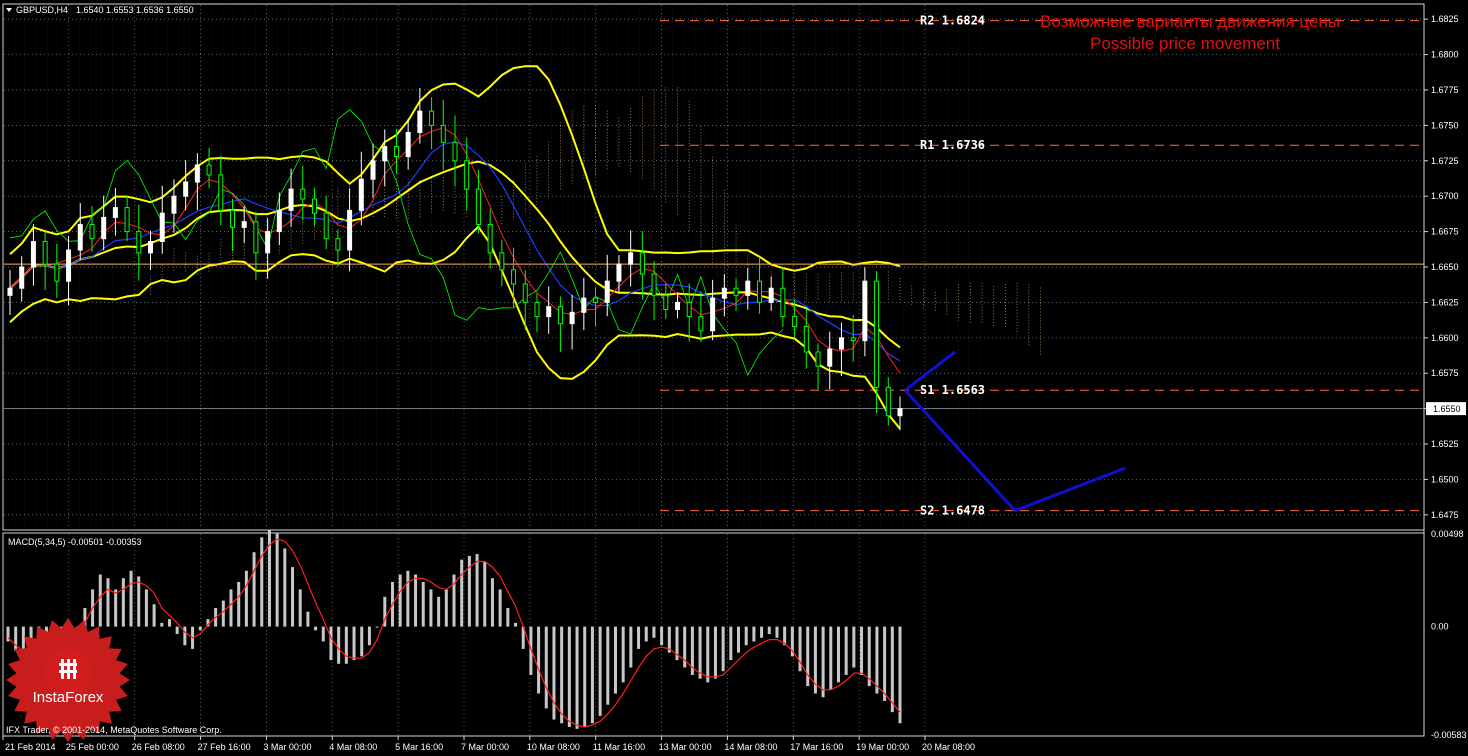 Image resolution: width=1468 pixels, height=756 pixels. What do you see at coordinates (68, 680) in the screenshot?
I see `instaforex-logo: InstaForex` at bounding box center [68, 680].